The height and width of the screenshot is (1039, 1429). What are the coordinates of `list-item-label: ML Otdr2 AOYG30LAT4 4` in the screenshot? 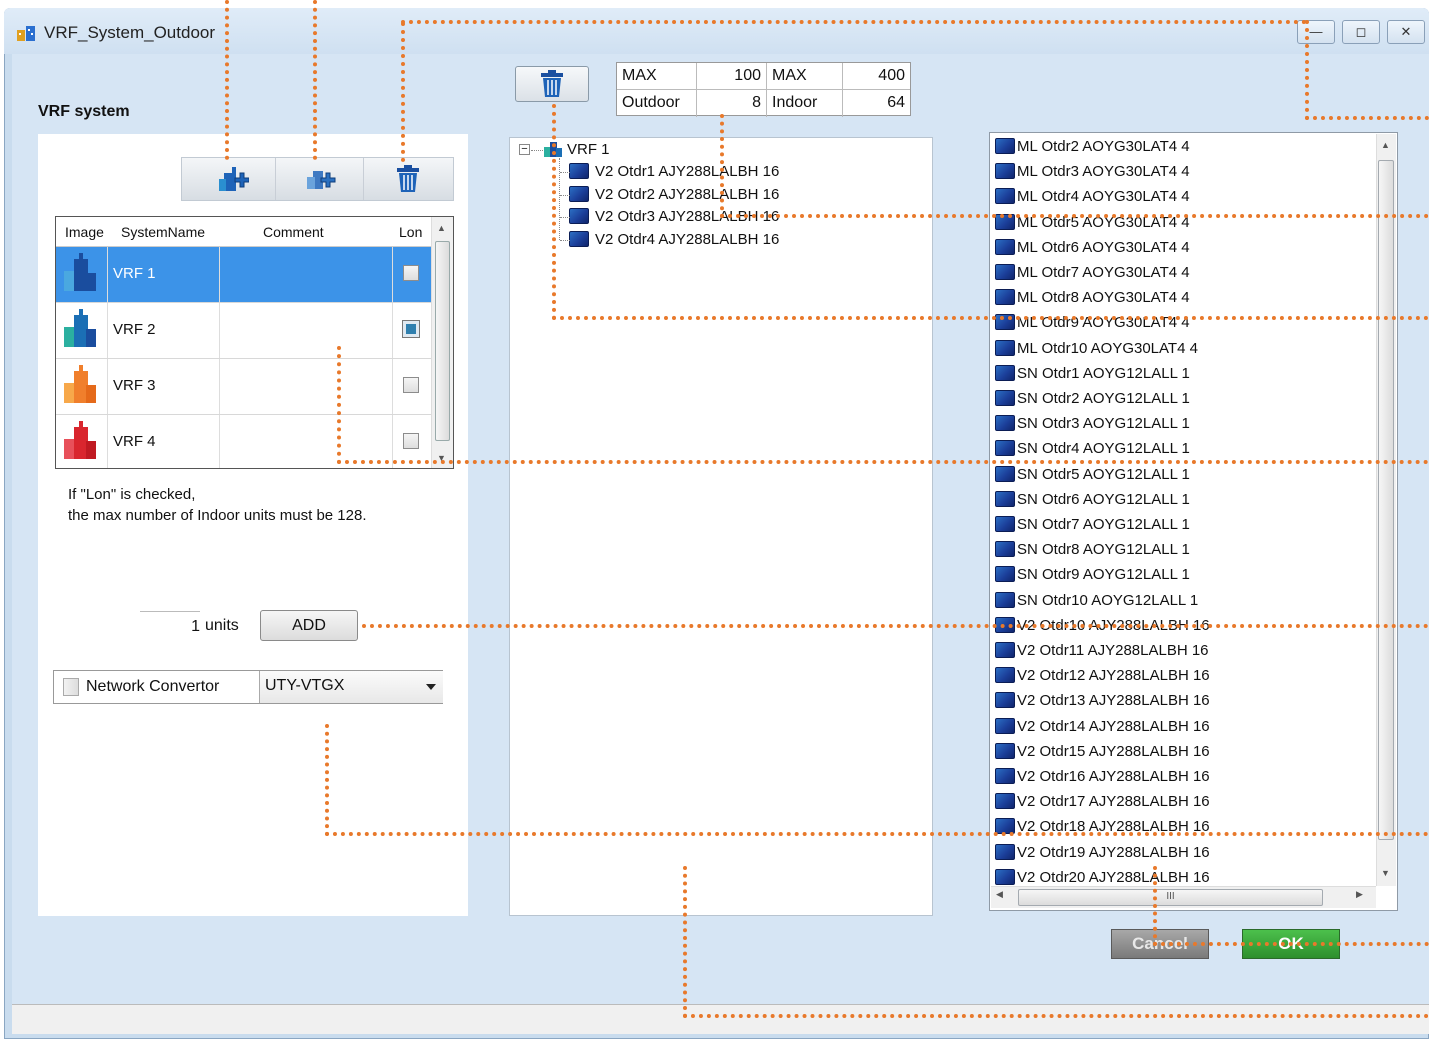 It's located at (1103, 146).